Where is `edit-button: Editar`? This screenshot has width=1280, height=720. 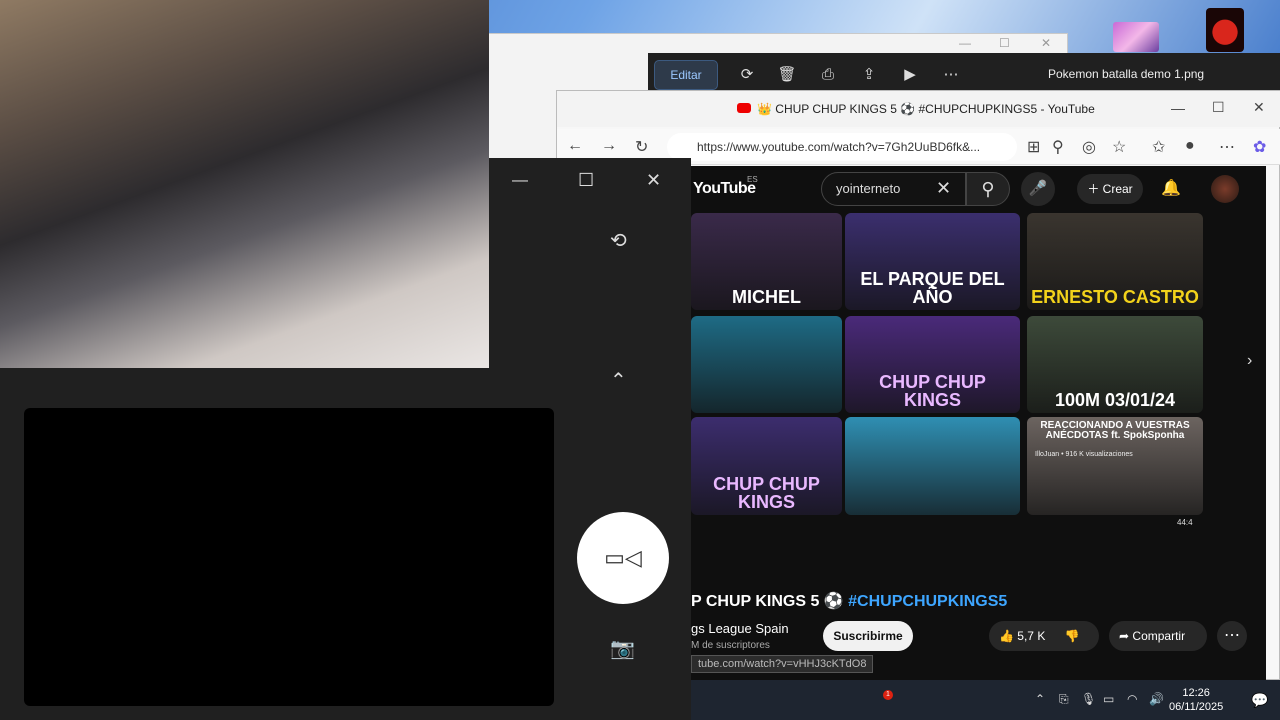
edit-button: Editar is located at coordinates (686, 75).